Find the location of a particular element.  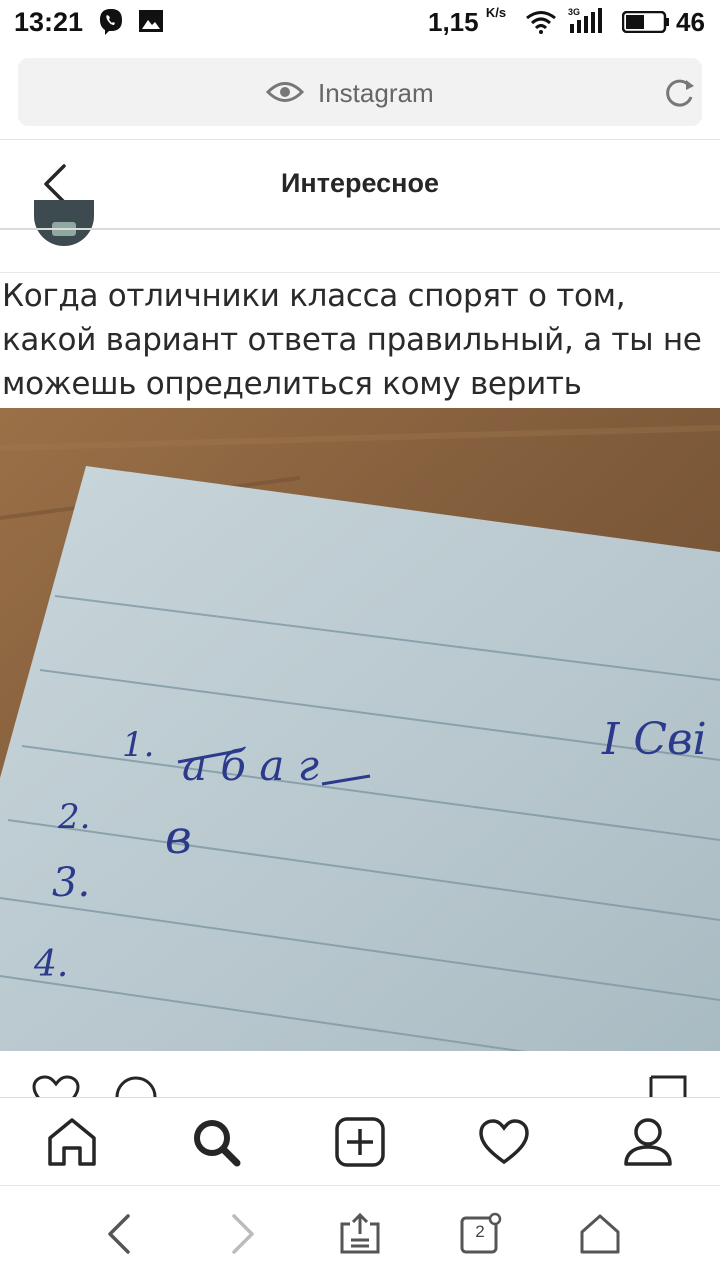

instagram-bottom-nav is located at coordinates (360, 1142).